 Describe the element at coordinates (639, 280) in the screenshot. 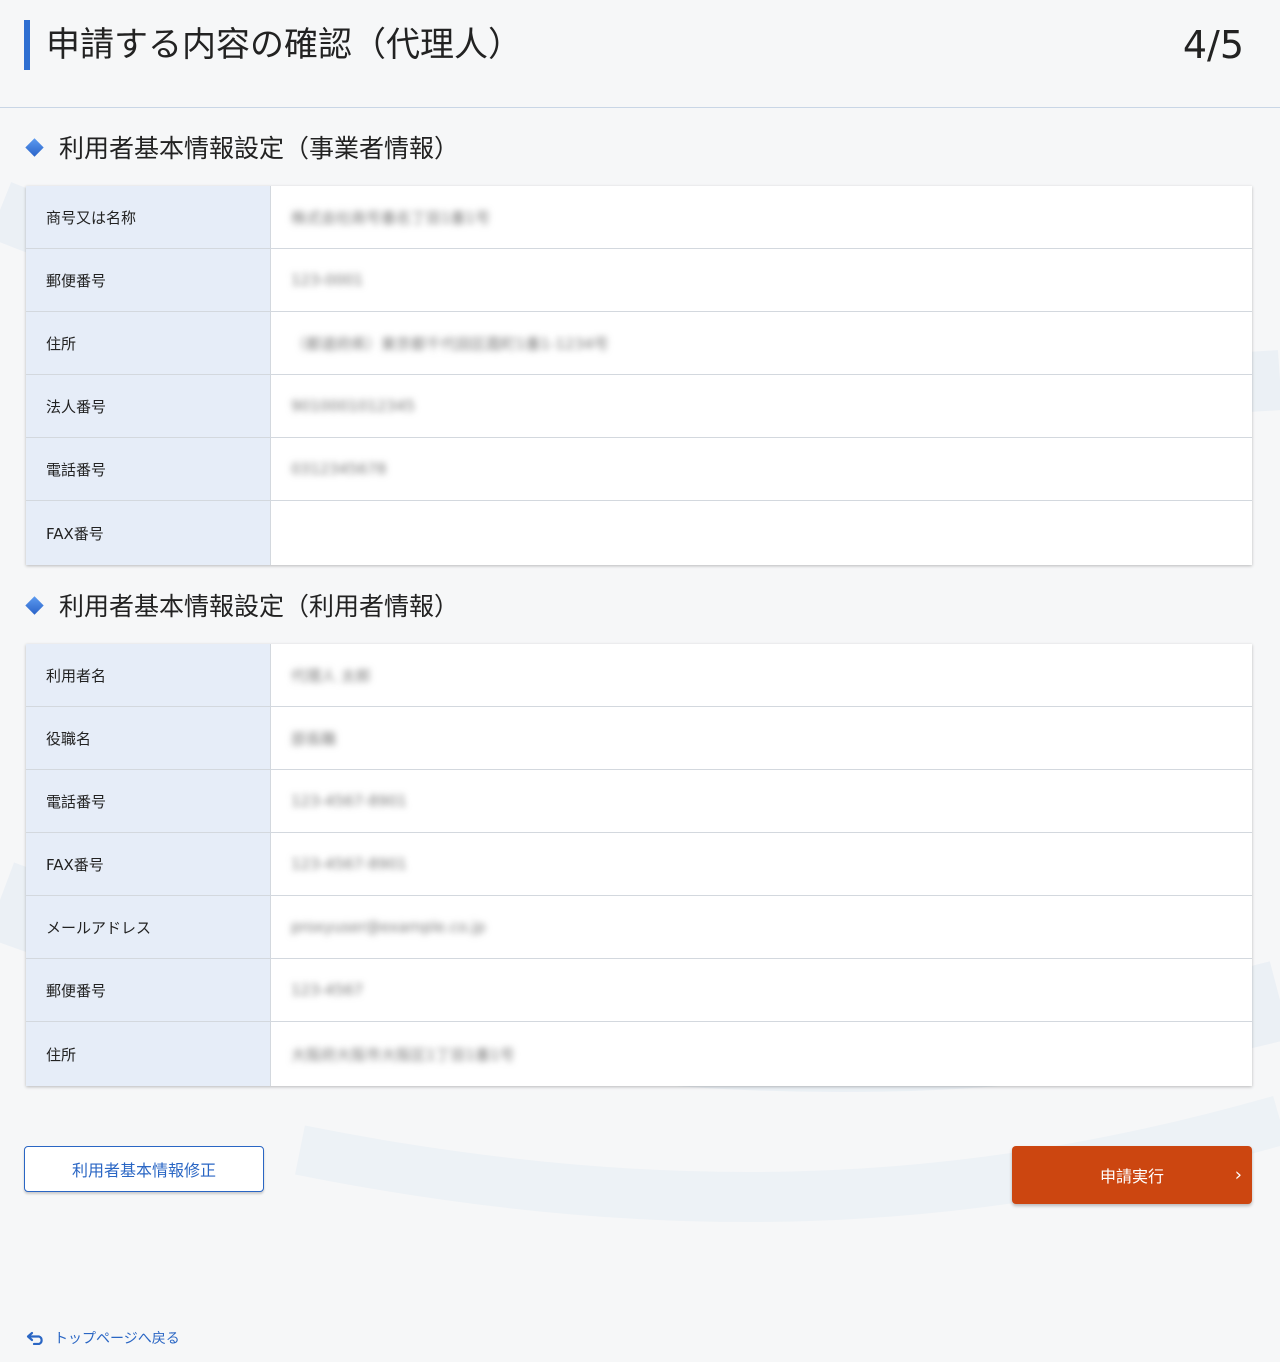

I see `table-row: 郵便番号 123-0001` at that location.